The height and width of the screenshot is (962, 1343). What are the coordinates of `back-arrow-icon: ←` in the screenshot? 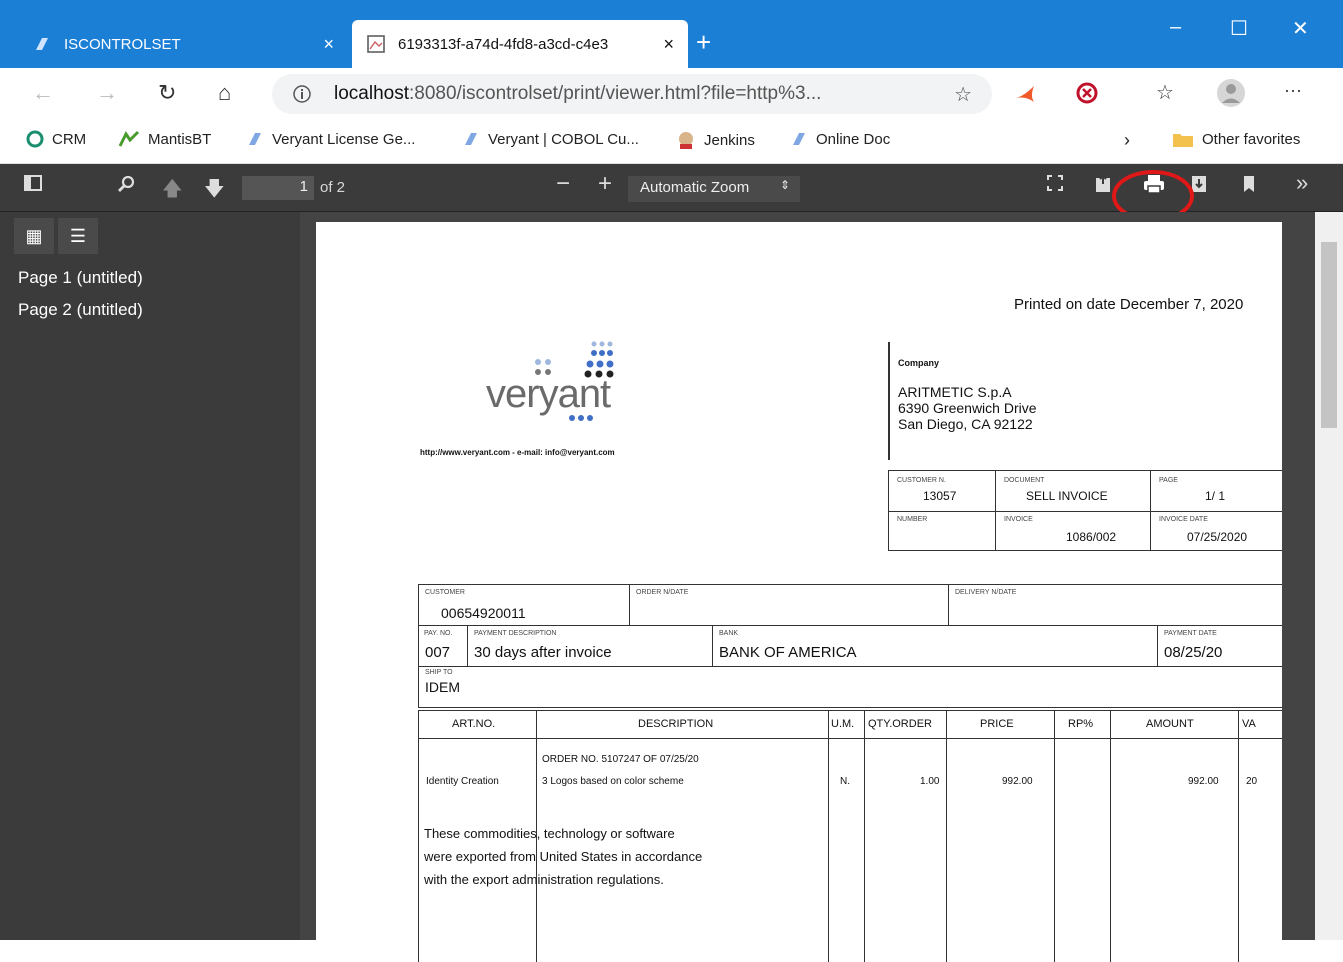 It's located at (43, 93).